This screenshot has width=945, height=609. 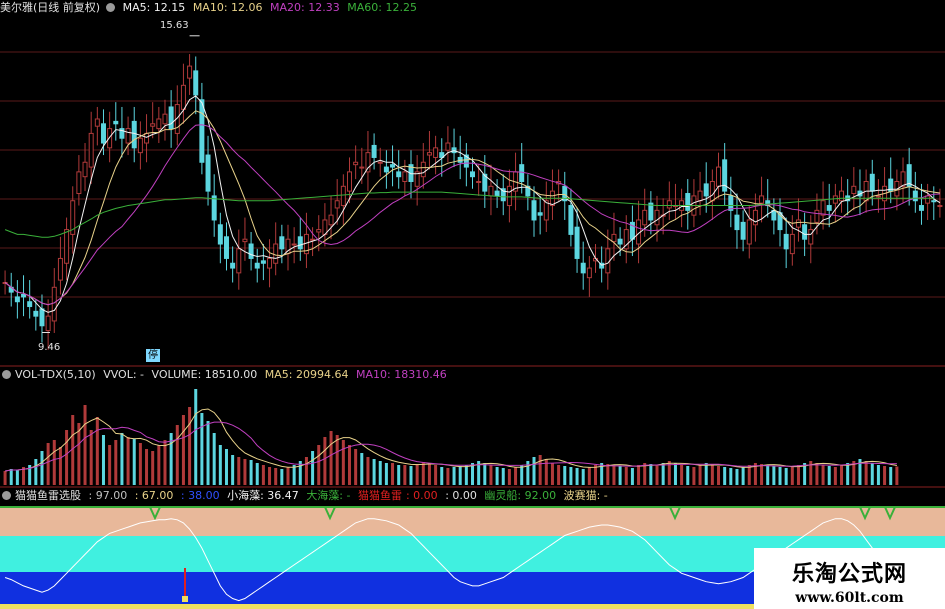 I want to click on torpedo-head, so click(x=185, y=599).